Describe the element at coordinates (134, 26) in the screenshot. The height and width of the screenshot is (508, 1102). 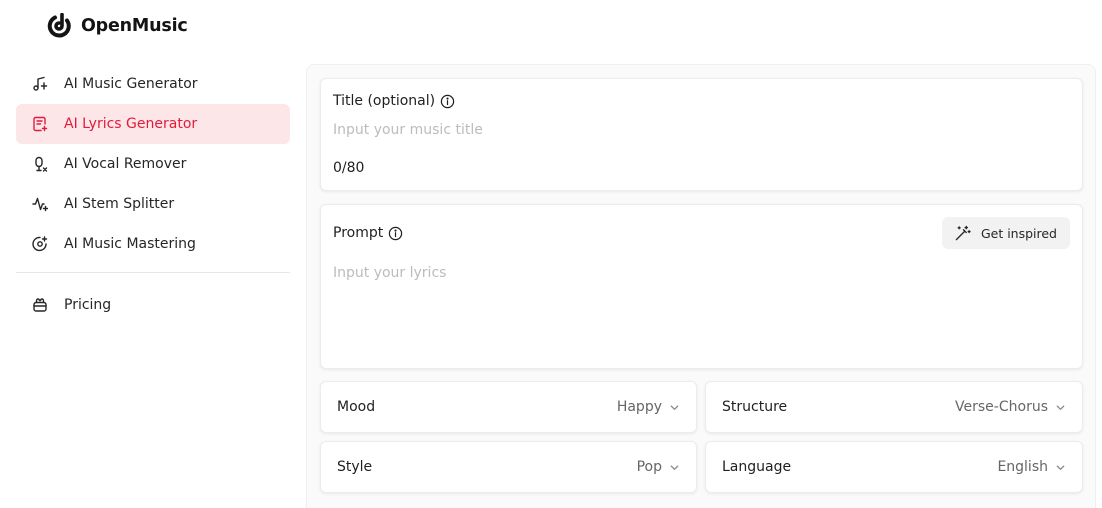
I see `app-name: OpenMusic` at that location.